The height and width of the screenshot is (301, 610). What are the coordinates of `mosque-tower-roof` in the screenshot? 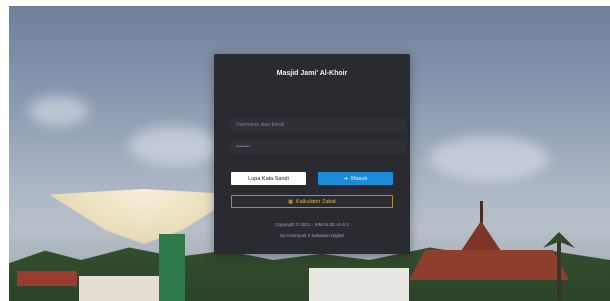 It's located at (481, 236).